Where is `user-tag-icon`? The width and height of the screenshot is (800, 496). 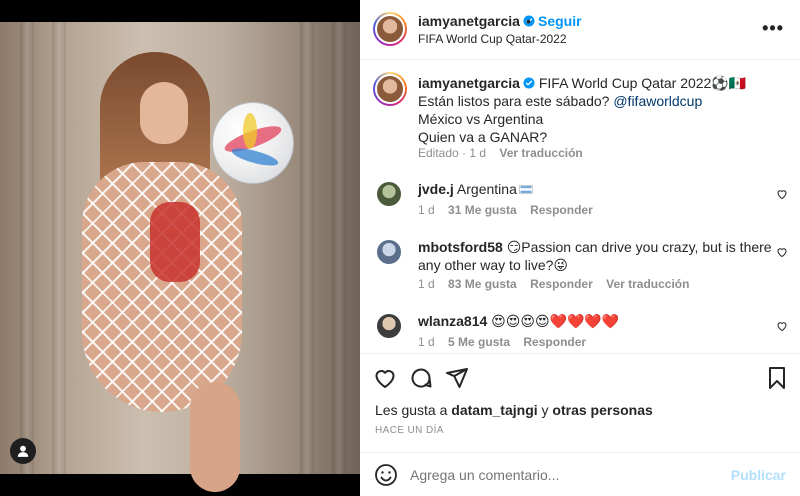 user-tag-icon is located at coordinates (23, 451).